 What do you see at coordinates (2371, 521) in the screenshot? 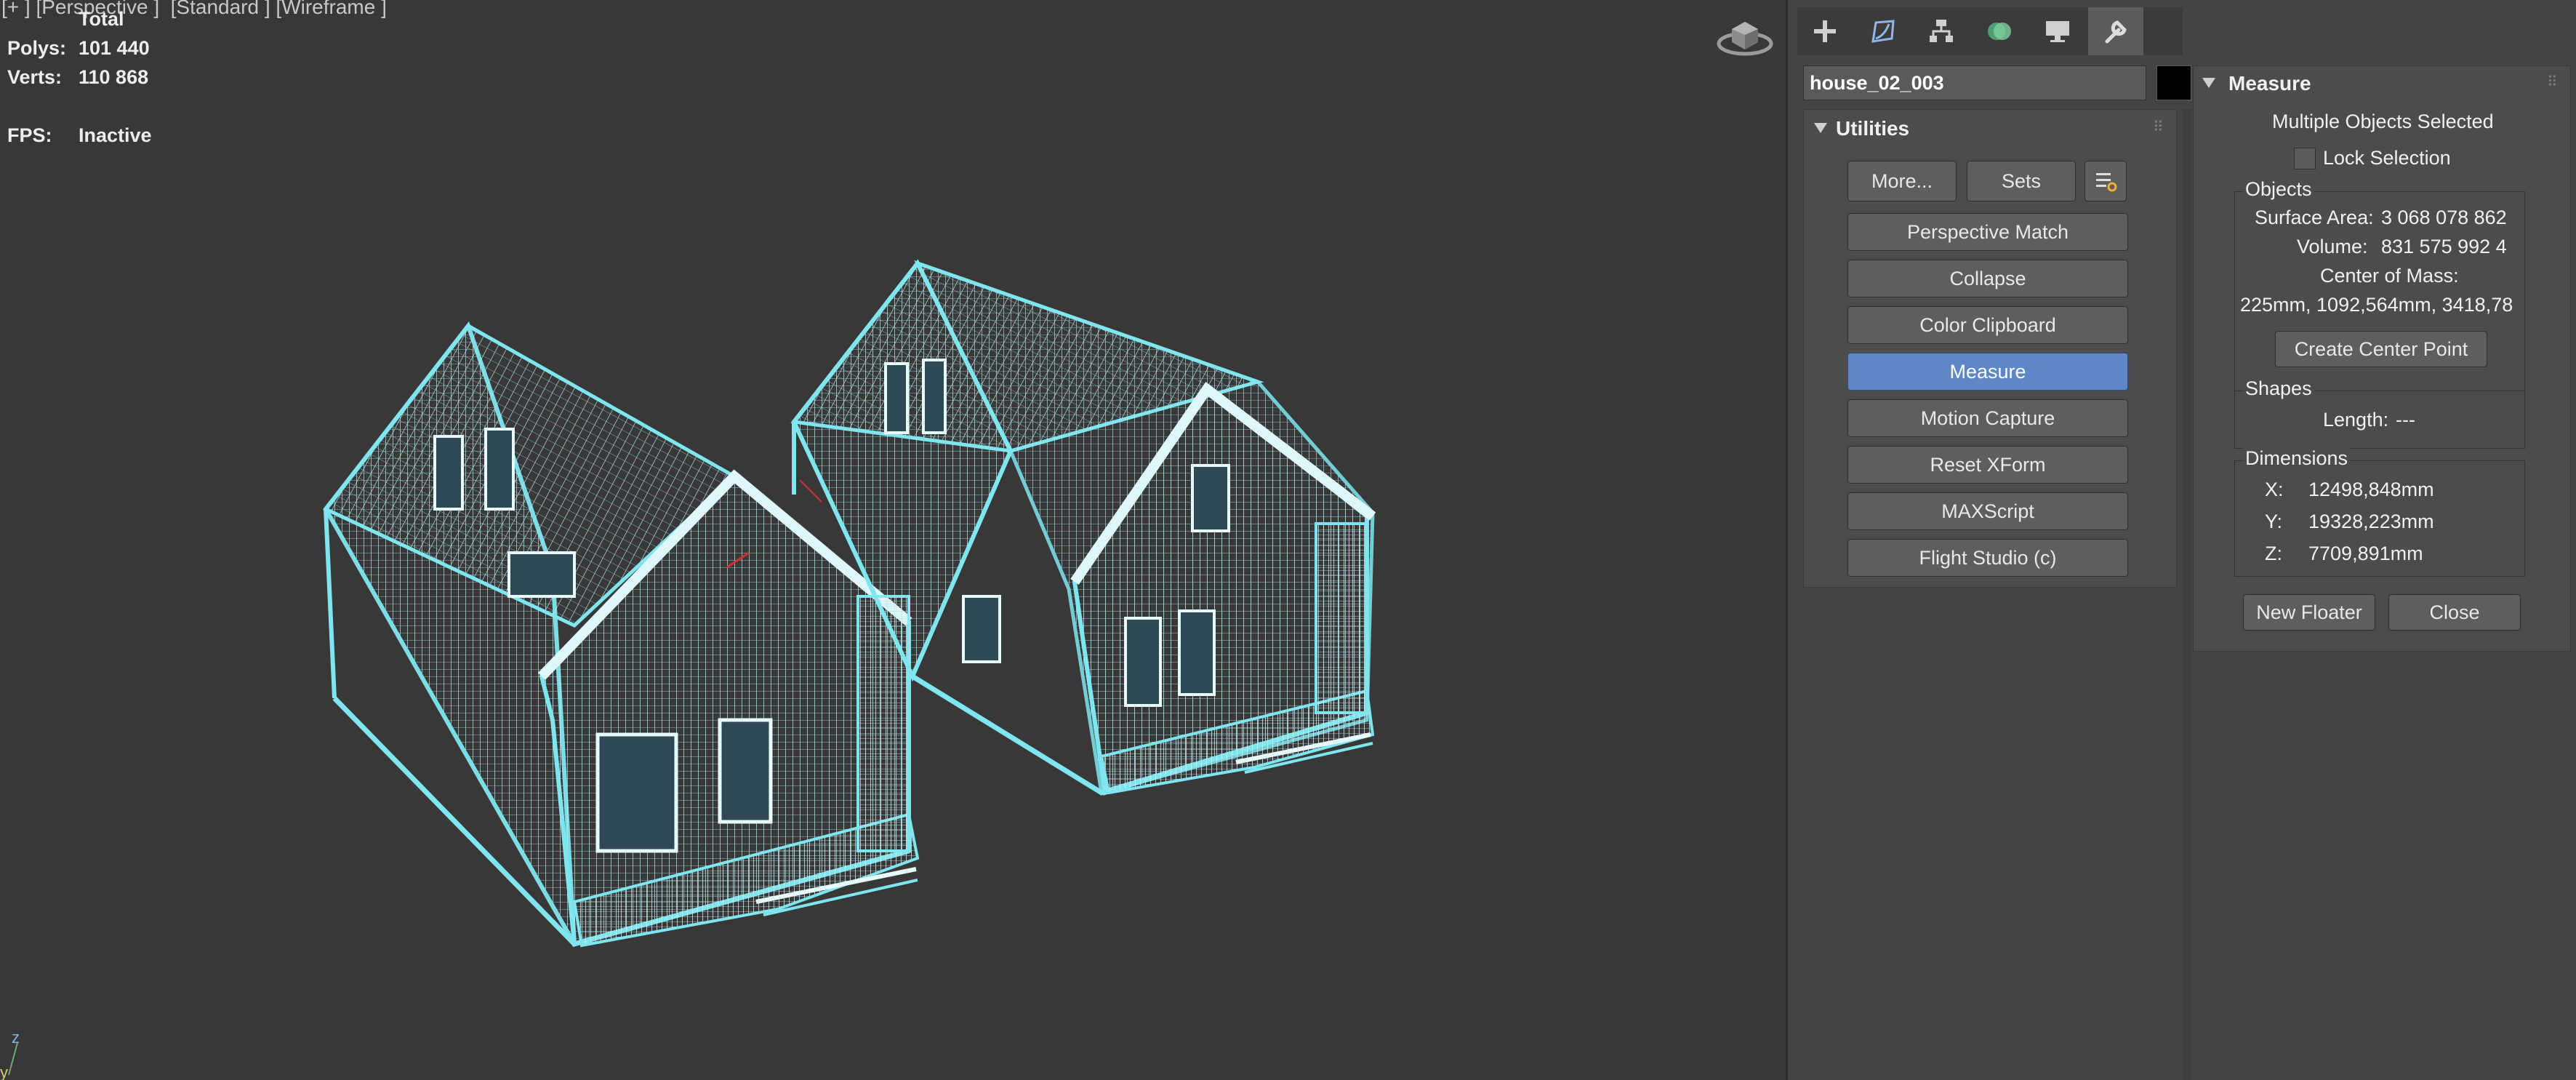
I see `dimension-y-value: 19328,223mm` at bounding box center [2371, 521].